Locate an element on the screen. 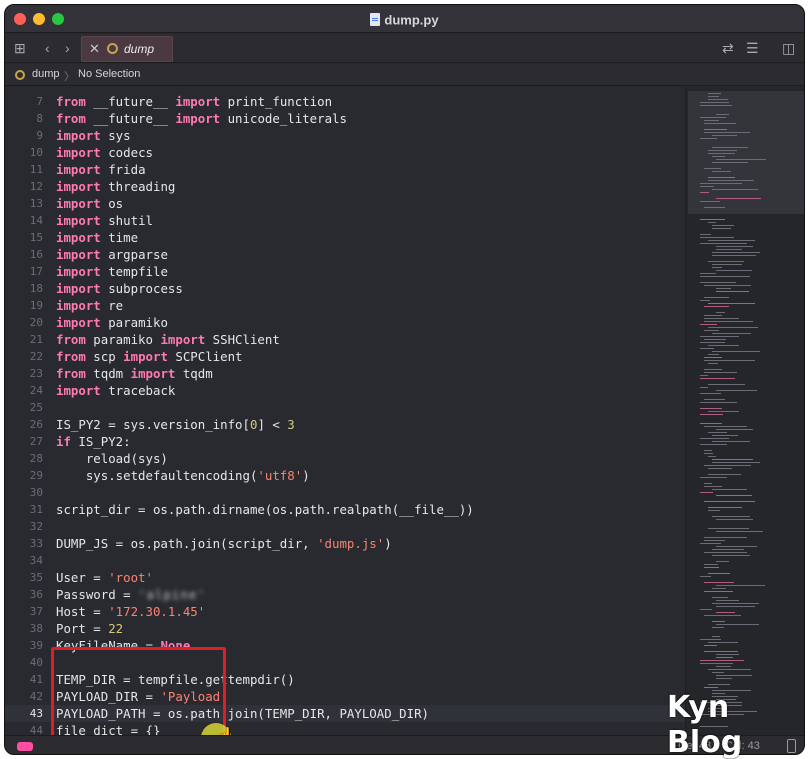 The height and width of the screenshot is (759, 809). line-number: 44 is located at coordinates (36, 729).